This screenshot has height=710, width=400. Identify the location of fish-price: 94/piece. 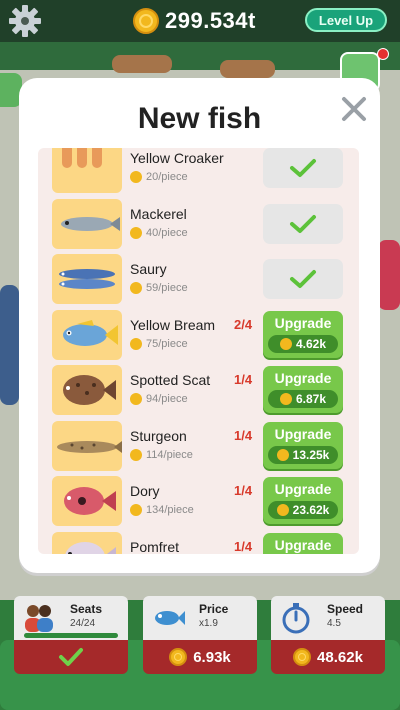
(159, 399).